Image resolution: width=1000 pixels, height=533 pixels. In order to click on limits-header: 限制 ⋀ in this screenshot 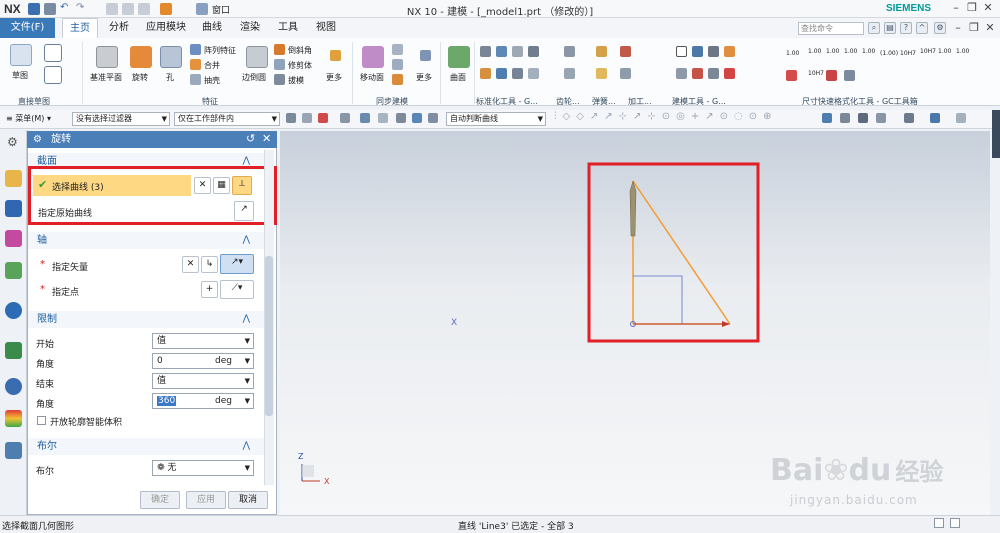, I will do `click(146, 319)`.